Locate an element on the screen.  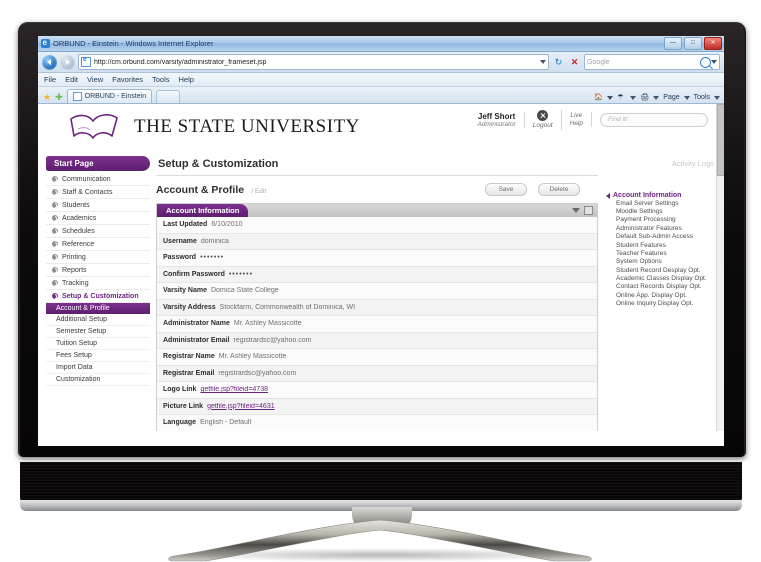
right-link-student-record-display-opt: Student Record Desplay Opt. is located at coordinates (662, 270).